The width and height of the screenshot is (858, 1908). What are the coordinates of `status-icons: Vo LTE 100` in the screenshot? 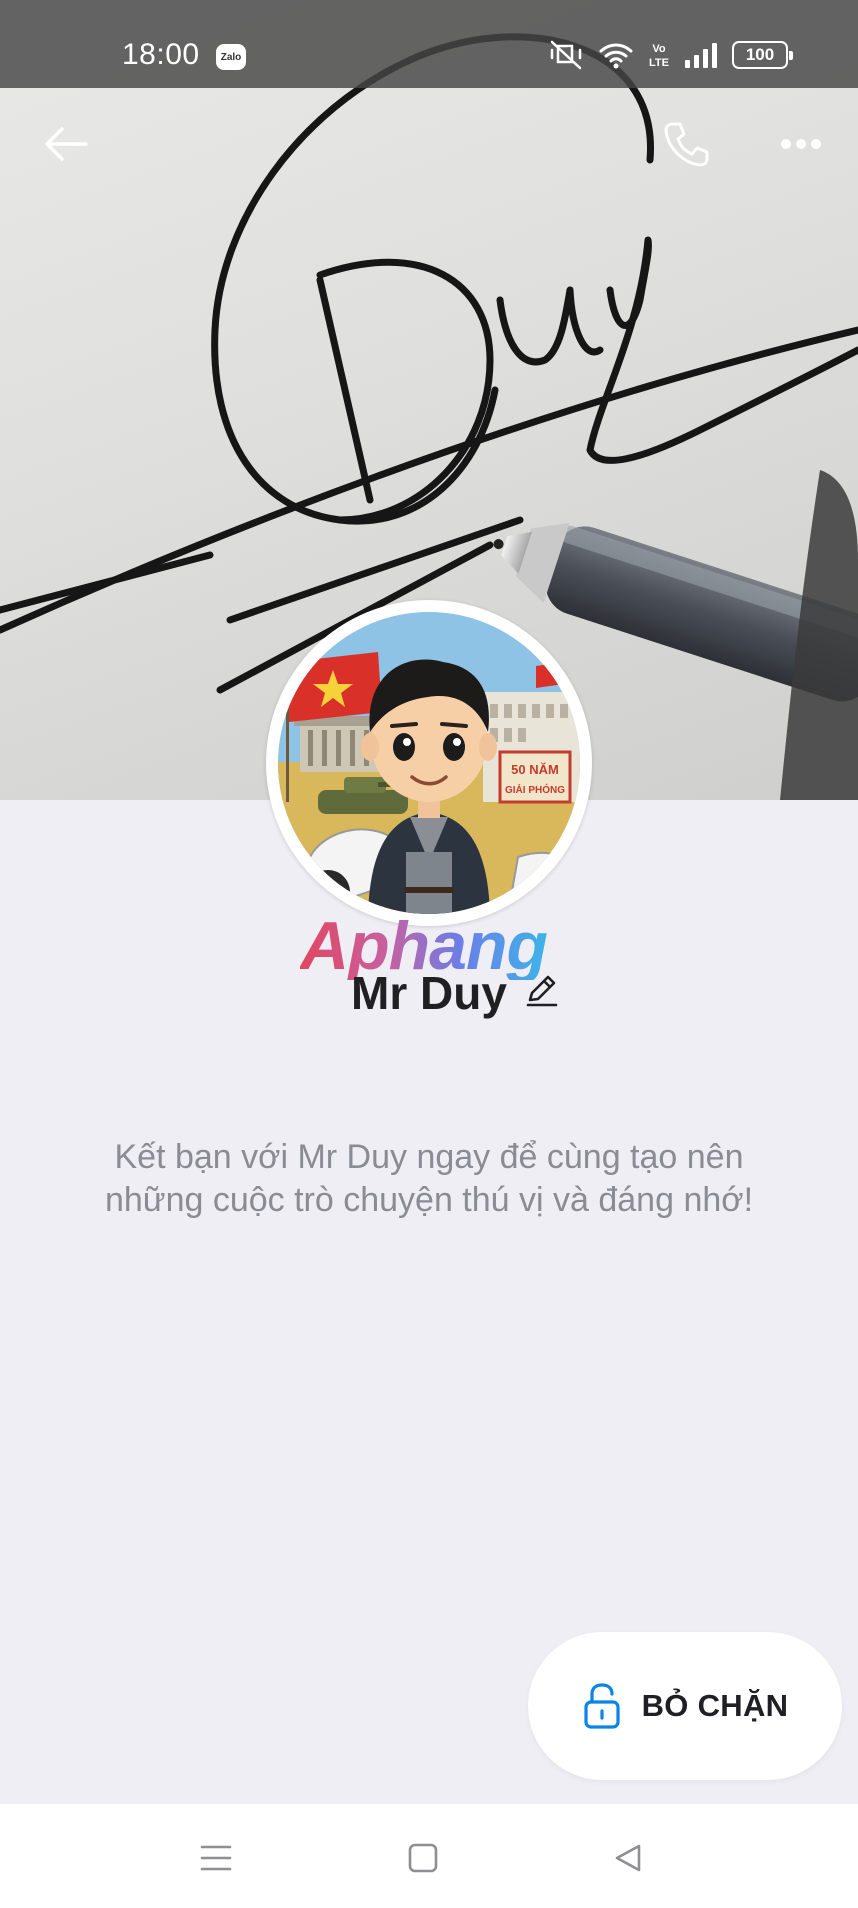 It's located at (670, 55).